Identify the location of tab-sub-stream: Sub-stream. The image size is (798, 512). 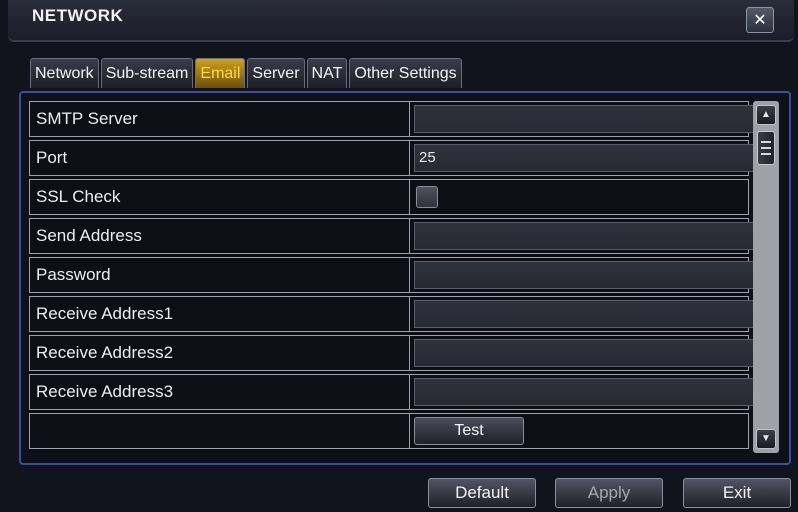
(147, 73).